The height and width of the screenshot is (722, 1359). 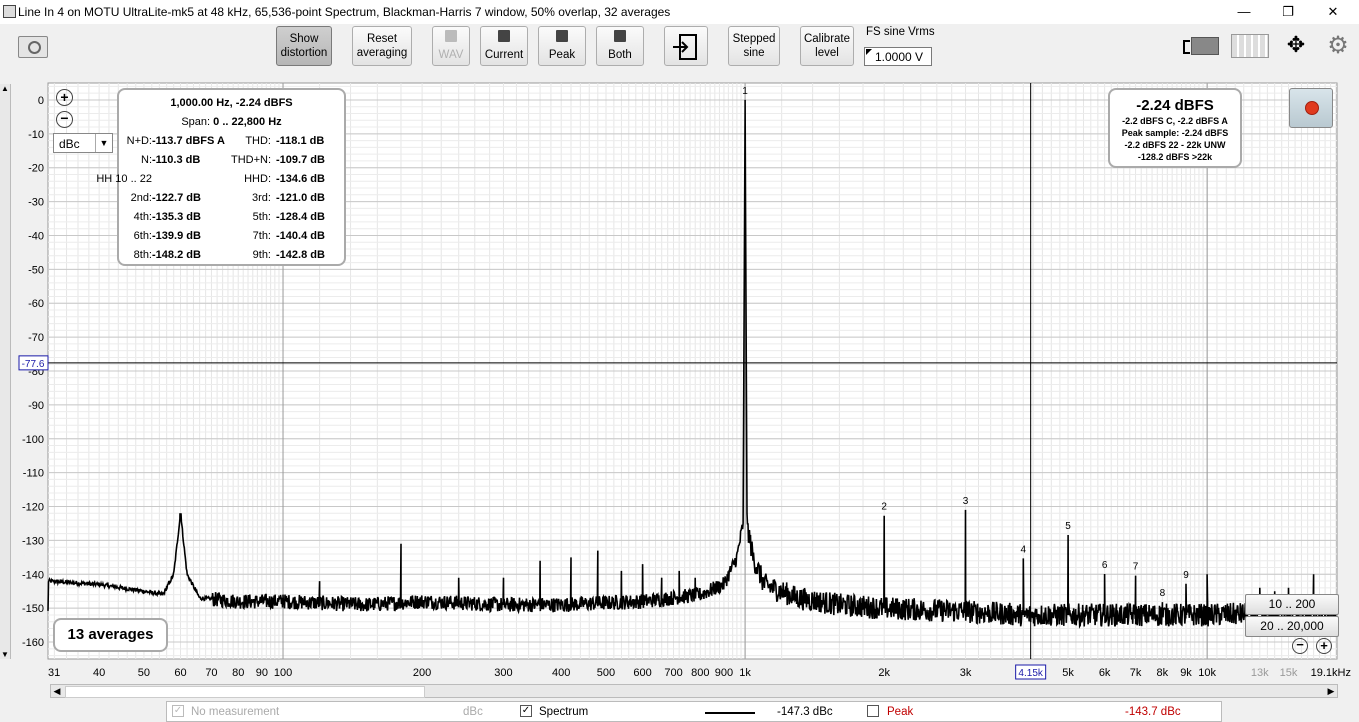 What do you see at coordinates (142, 236) in the screenshot?
I see `dist-label-left: 6th:` at bounding box center [142, 236].